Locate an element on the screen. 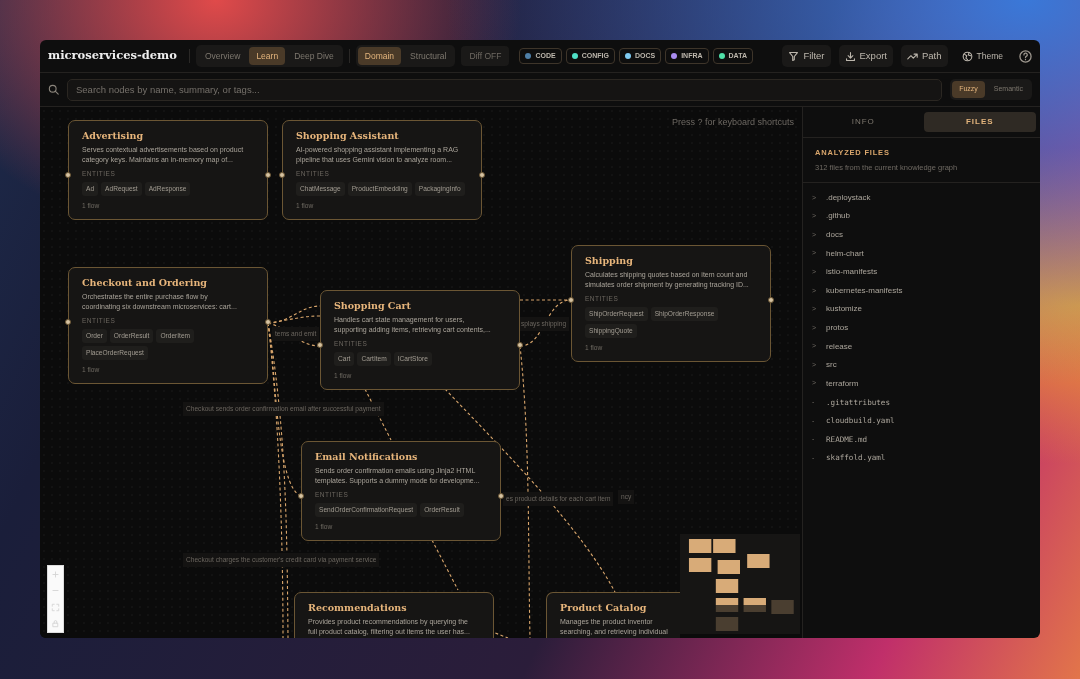 This screenshot has width=1080, height=679. folder-item: .github is located at coordinates (838, 216).